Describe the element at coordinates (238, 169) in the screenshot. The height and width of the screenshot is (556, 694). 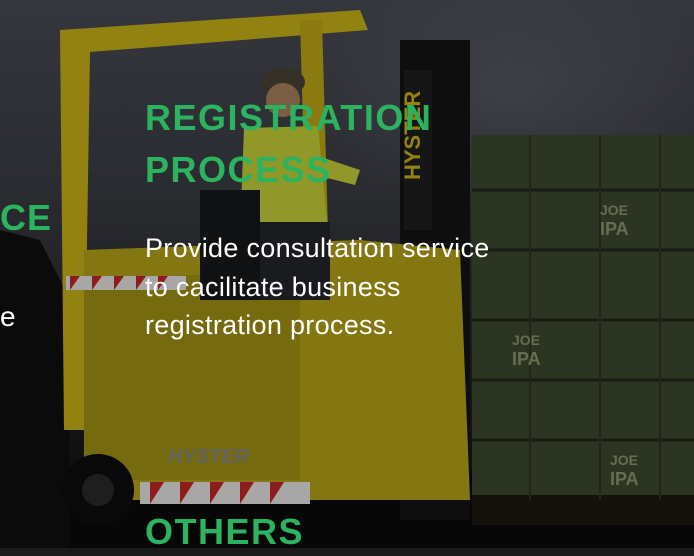
I see `service-heading-line2: PROCESS` at that location.